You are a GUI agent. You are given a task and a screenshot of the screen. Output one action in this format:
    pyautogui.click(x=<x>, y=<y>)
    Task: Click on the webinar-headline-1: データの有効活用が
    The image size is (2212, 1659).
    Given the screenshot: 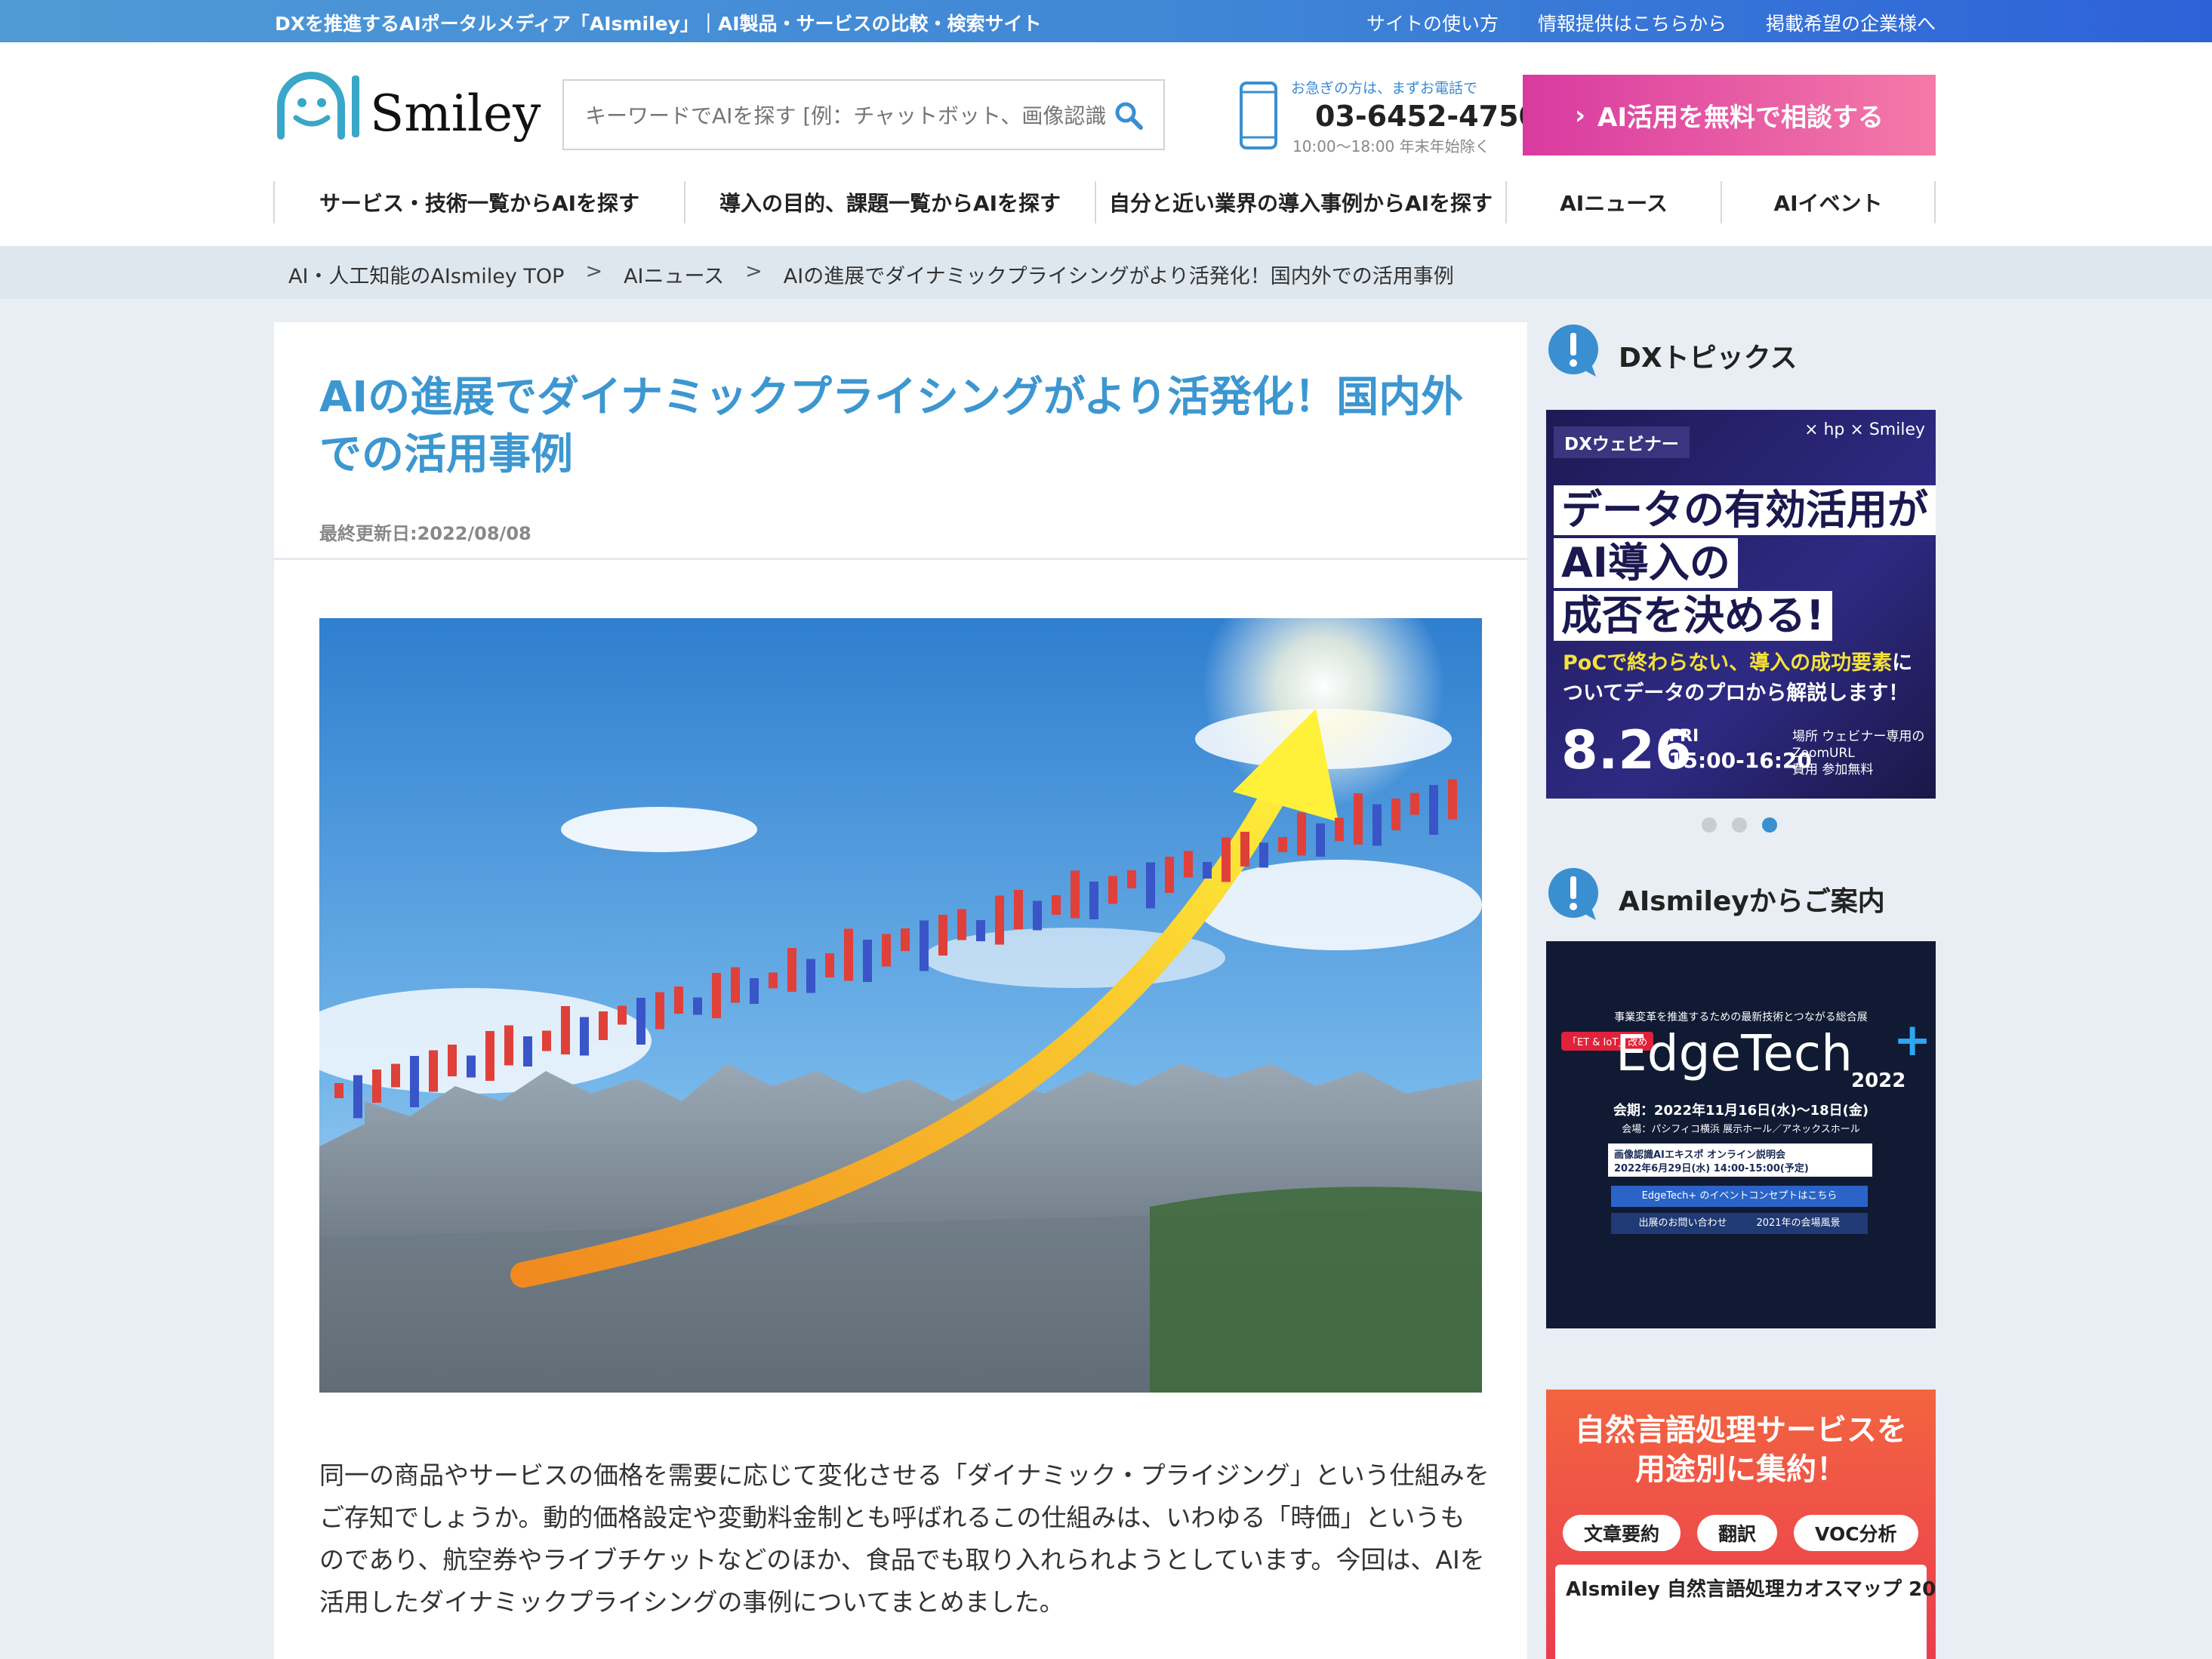 What is the action you would take?
    pyautogui.click(x=1745, y=510)
    